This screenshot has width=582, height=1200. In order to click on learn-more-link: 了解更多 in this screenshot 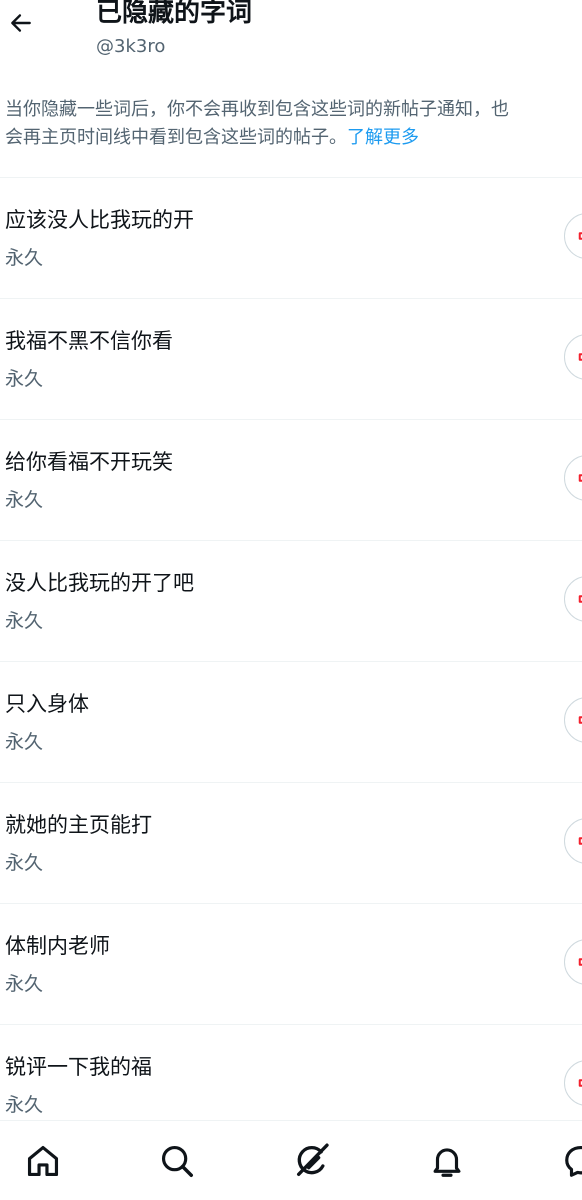, I will do `click(383, 137)`.